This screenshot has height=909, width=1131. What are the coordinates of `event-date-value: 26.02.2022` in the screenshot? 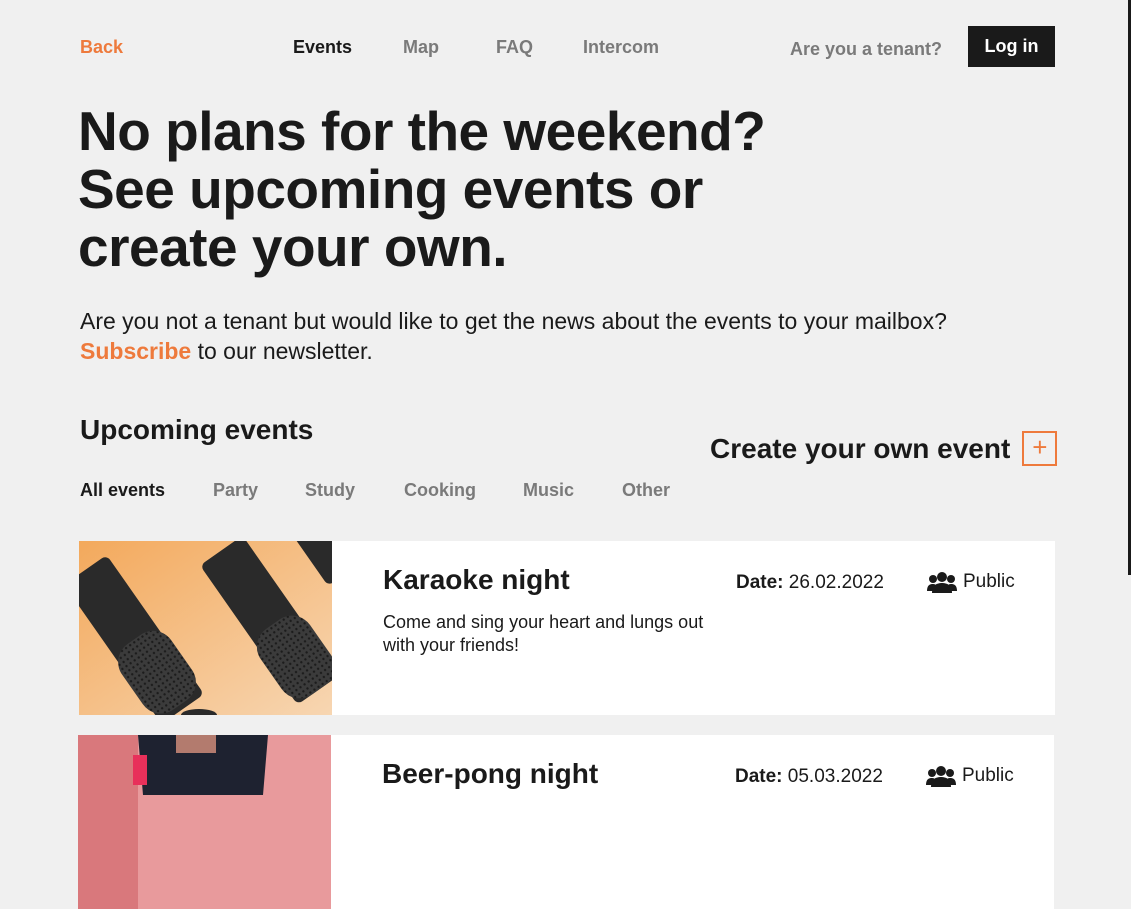 It's located at (836, 582).